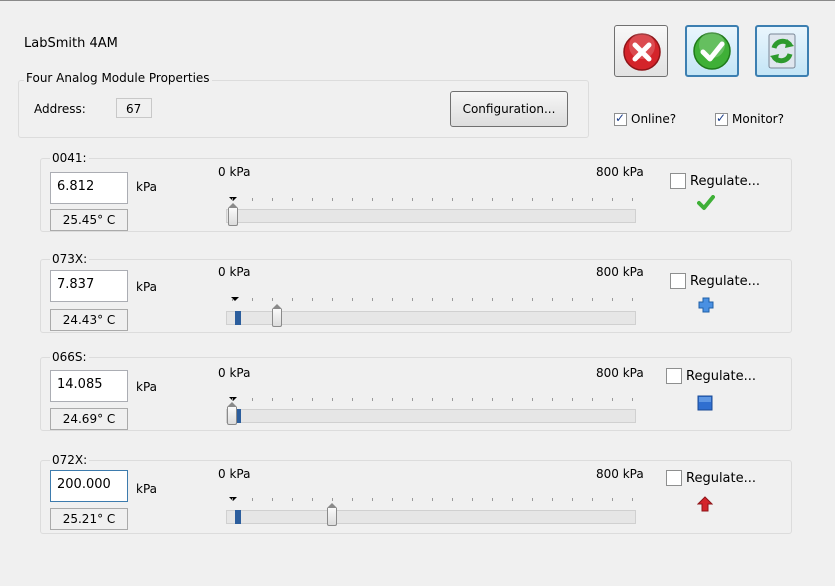 The height and width of the screenshot is (586, 835). What do you see at coordinates (417, 0) in the screenshot?
I see `window-top-border` at bounding box center [417, 0].